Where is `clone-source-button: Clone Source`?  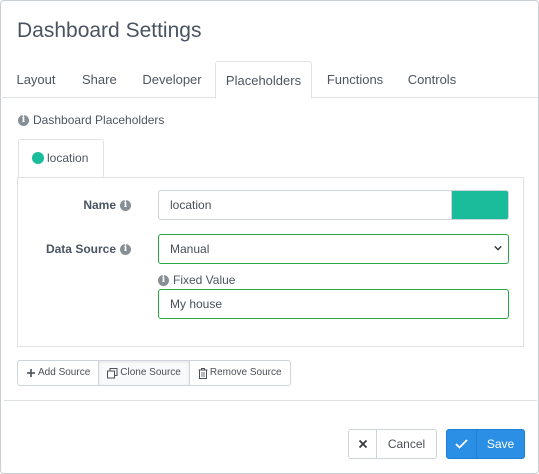 clone-source-button: Clone Source is located at coordinates (144, 373).